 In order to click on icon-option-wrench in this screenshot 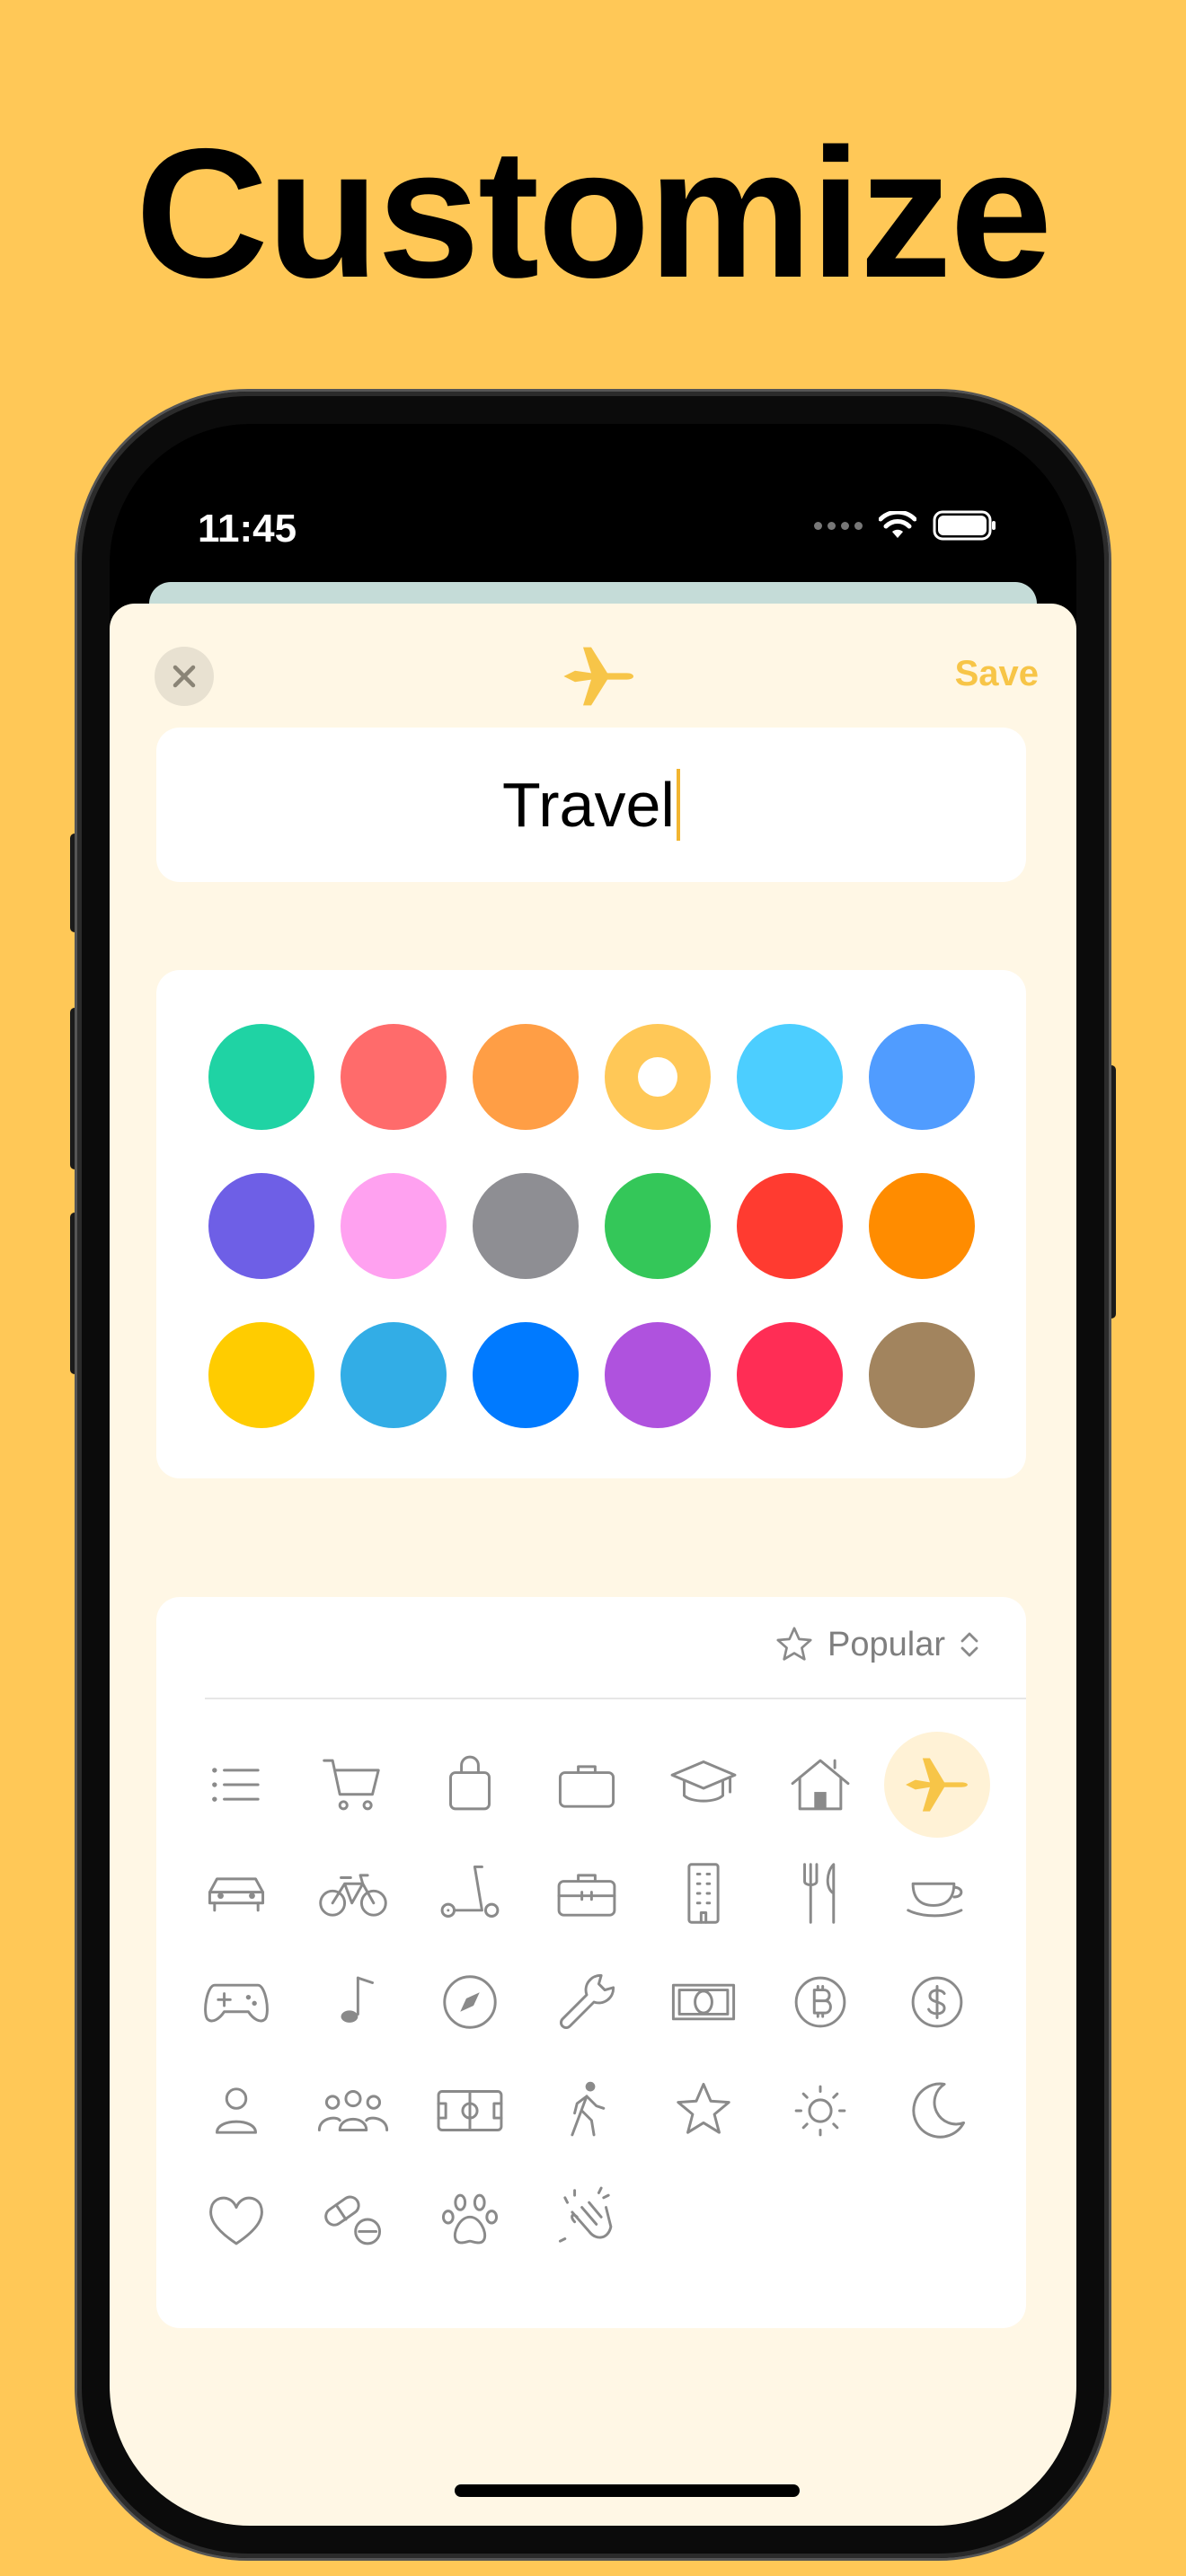, I will do `click(587, 2002)`.